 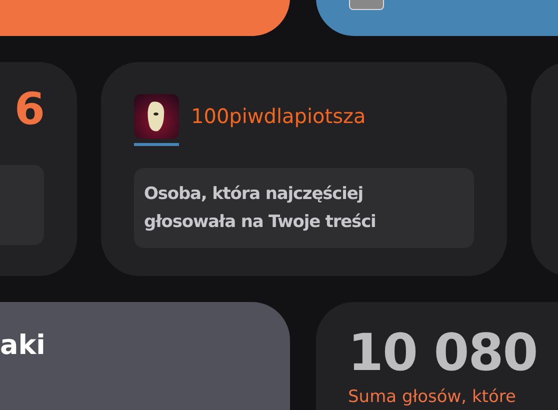 I want to click on mask-avatar-icon, so click(x=156, y=116).